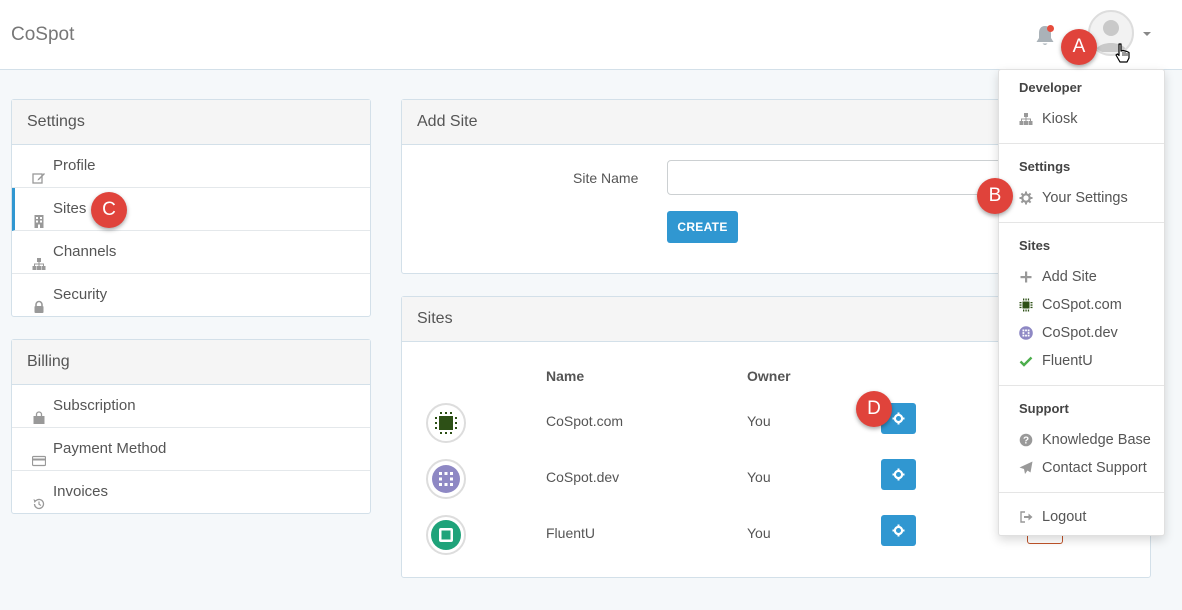 The width and height of the screenshot is (1182, 610). Describe the element at coordinates (39, 455) in the screenshot. I see `credit-card-icon` at that location.